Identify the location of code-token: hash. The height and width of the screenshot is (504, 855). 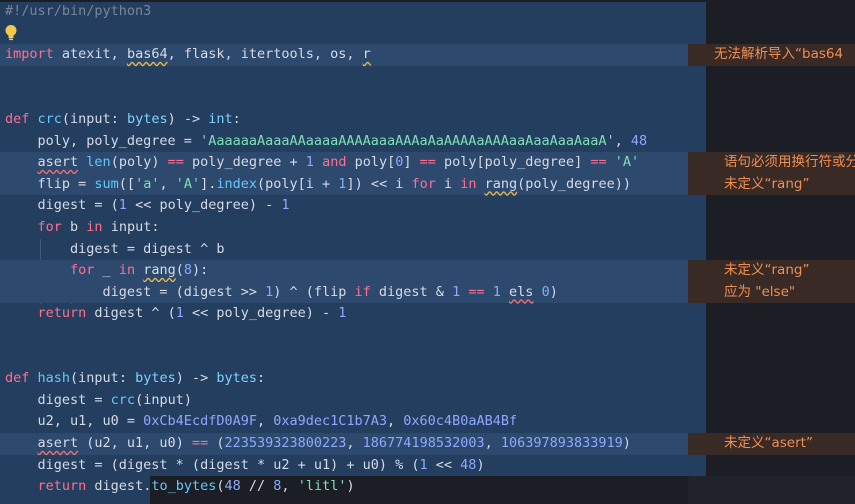
(54, 378).